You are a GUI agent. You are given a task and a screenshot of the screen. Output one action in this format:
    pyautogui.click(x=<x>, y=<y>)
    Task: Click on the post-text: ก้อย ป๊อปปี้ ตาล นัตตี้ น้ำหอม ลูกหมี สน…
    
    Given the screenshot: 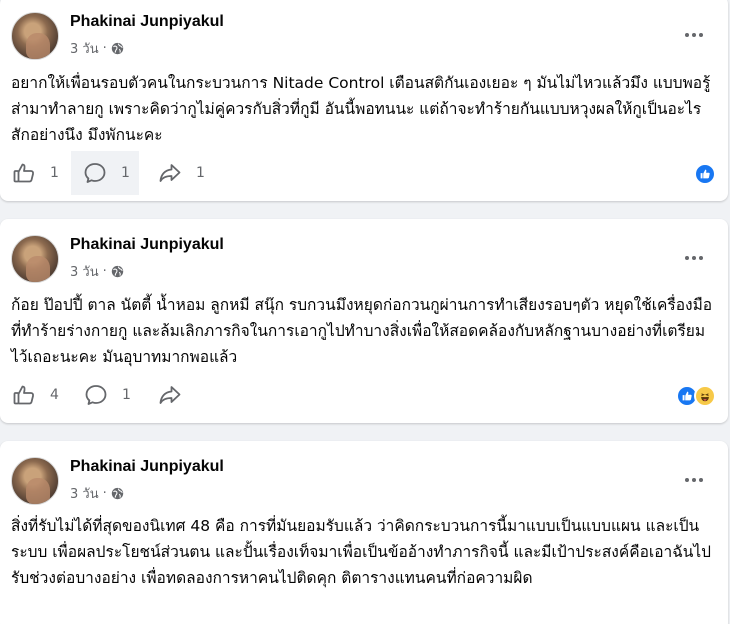 What is the action you would take?
    pyautogui.click(x=362, y=331)
    